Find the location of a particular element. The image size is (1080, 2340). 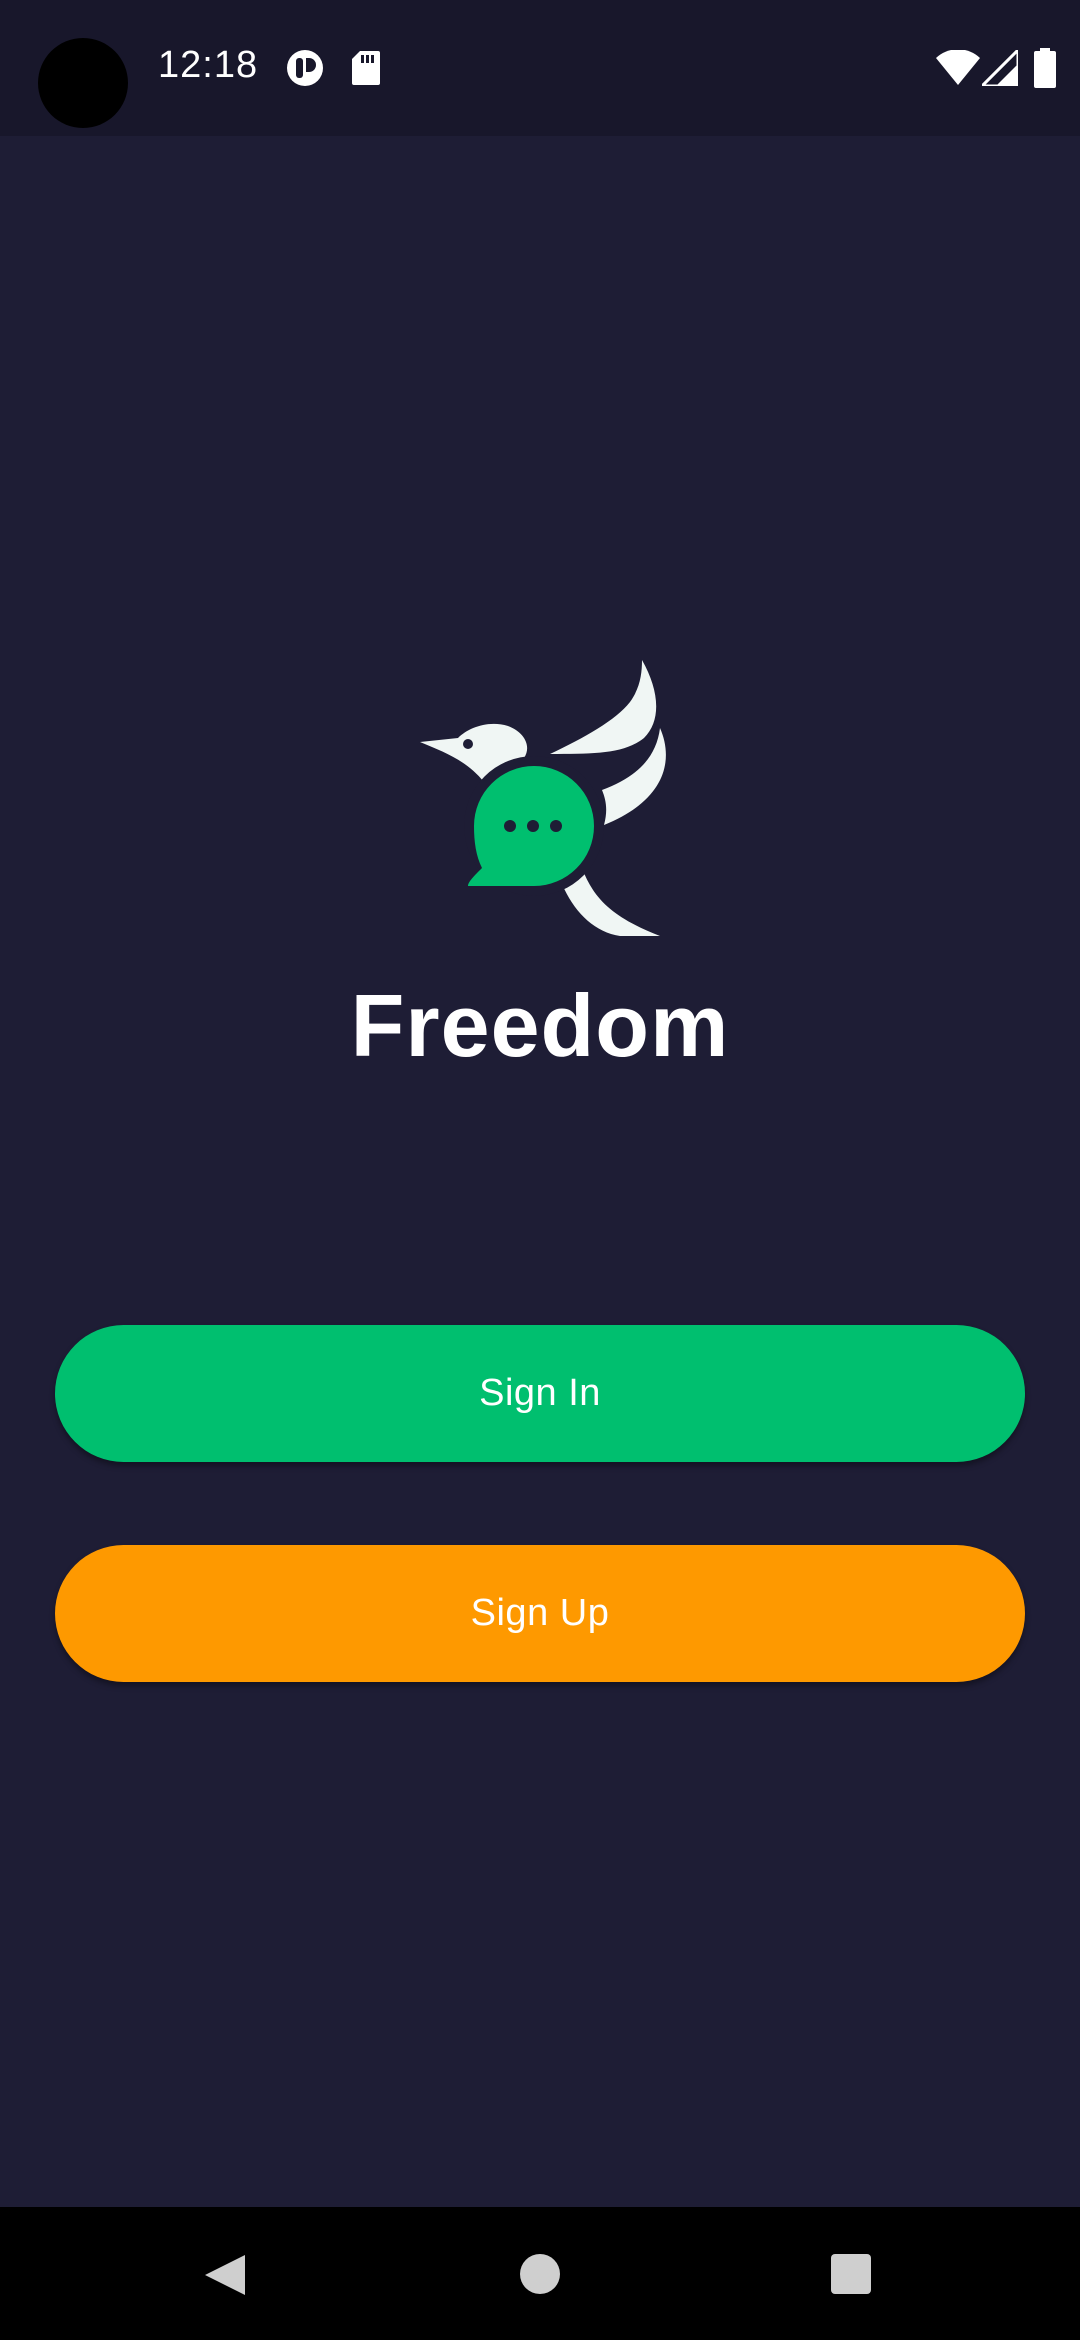

status-time: 12:18 is located at coordinates (208, 65).